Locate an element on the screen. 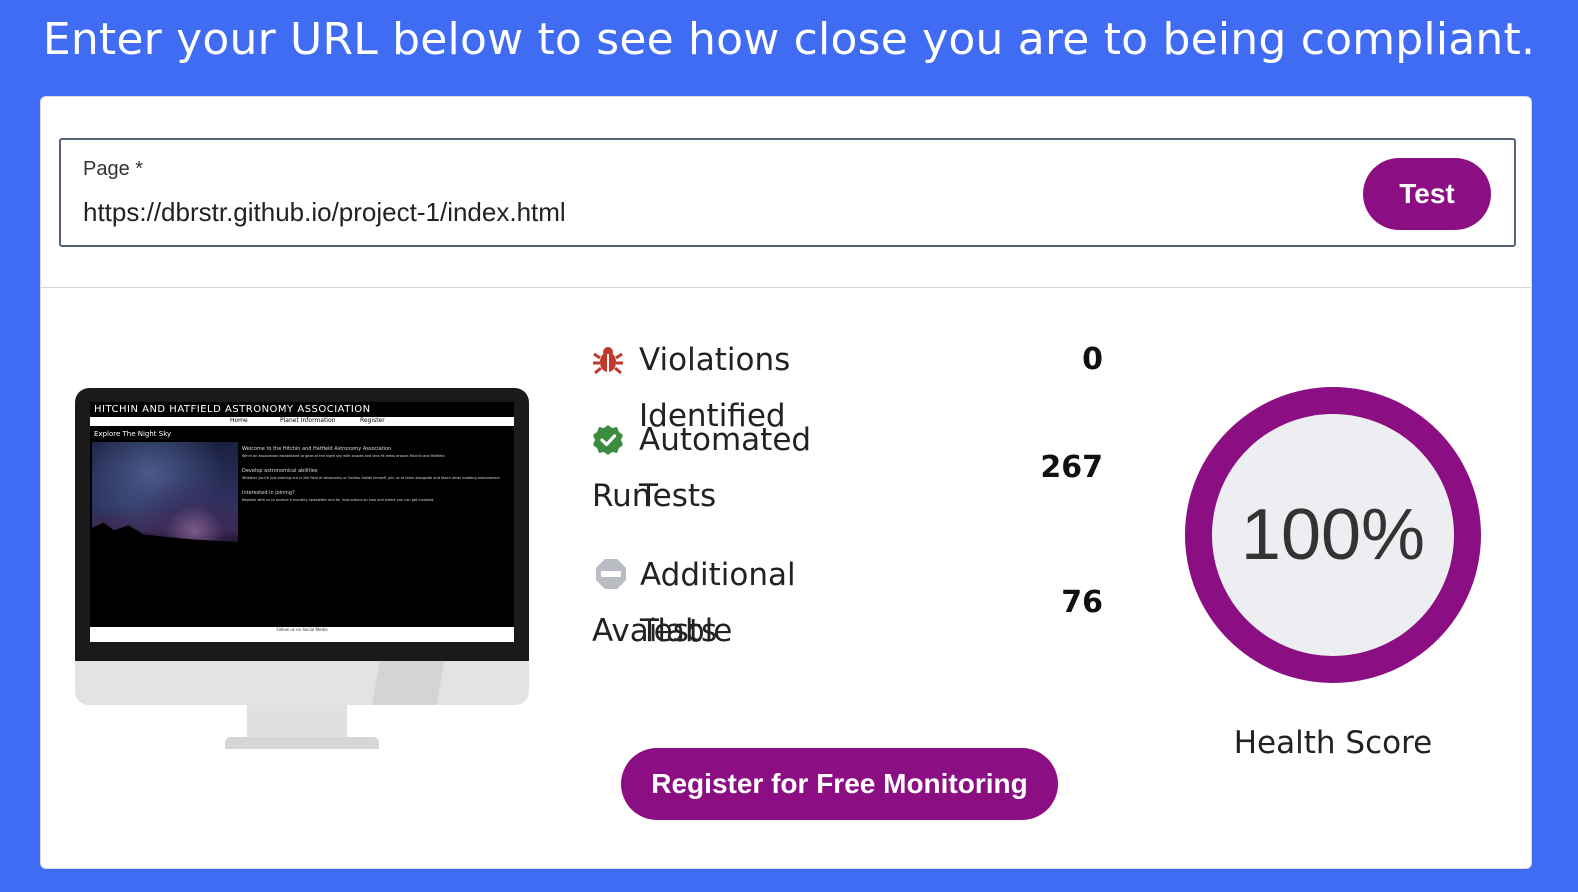 This screenshot has height=892, width=1578. monitor-chin is located at coordinates (302, 683).